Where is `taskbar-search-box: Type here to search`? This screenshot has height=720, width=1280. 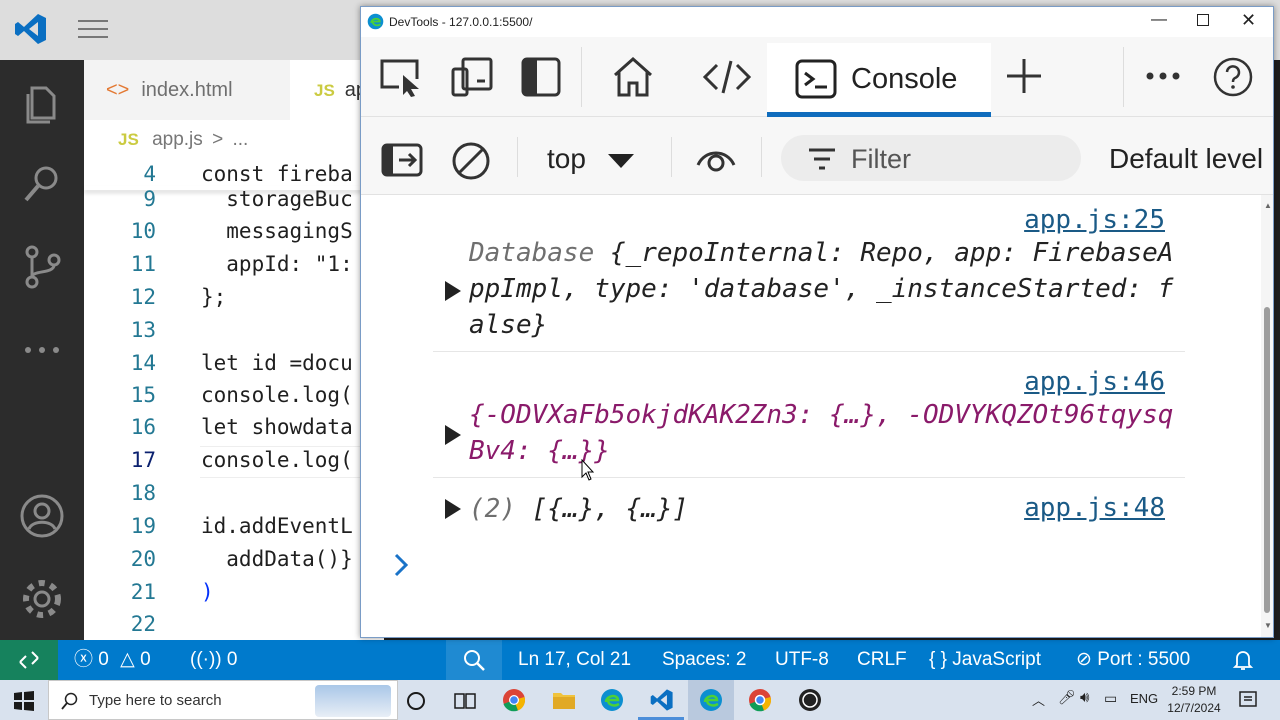 taskbar-search-box: Type here to search is located at coordinates (223, 700).